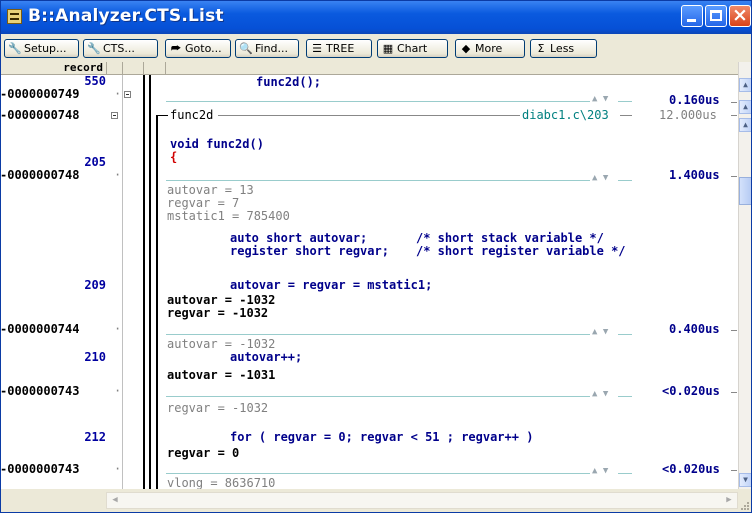 This screenshot has height=513, width=752. I want to click on sigma-icon: Σ, so click(541, 48).